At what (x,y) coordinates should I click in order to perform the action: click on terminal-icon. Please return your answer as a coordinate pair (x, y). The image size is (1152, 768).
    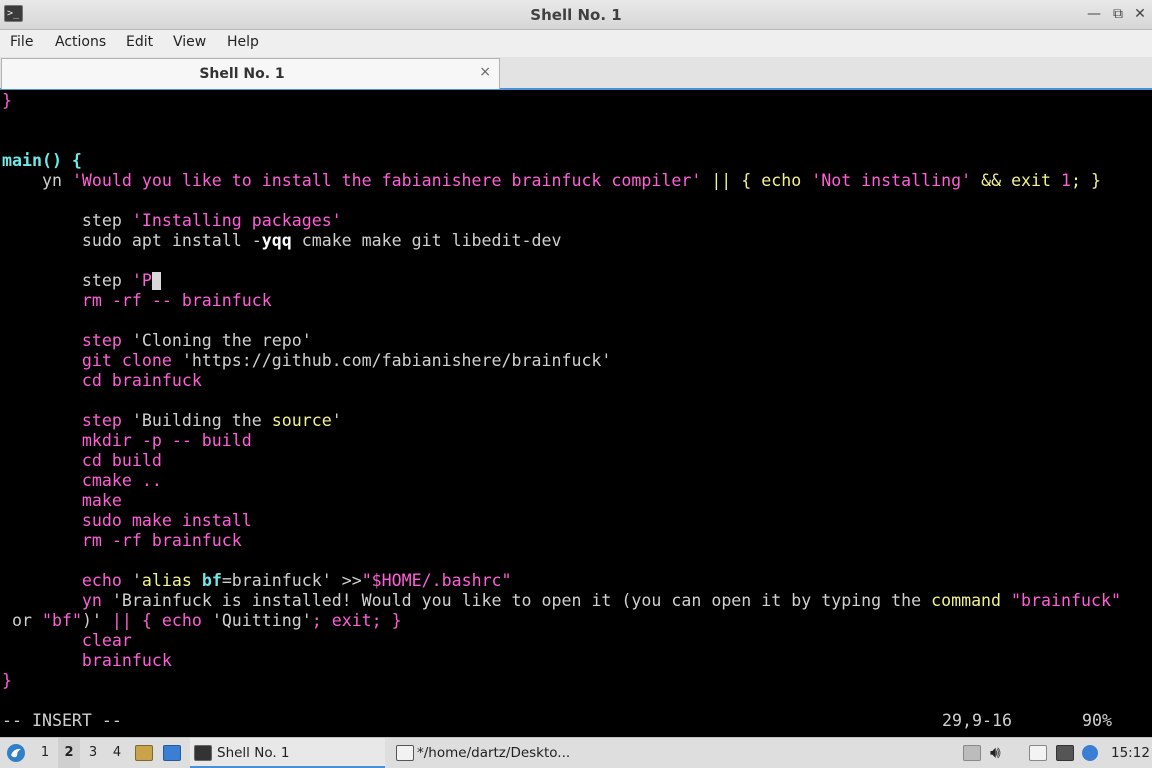
    Looking at the image, I should click on (203, 753).